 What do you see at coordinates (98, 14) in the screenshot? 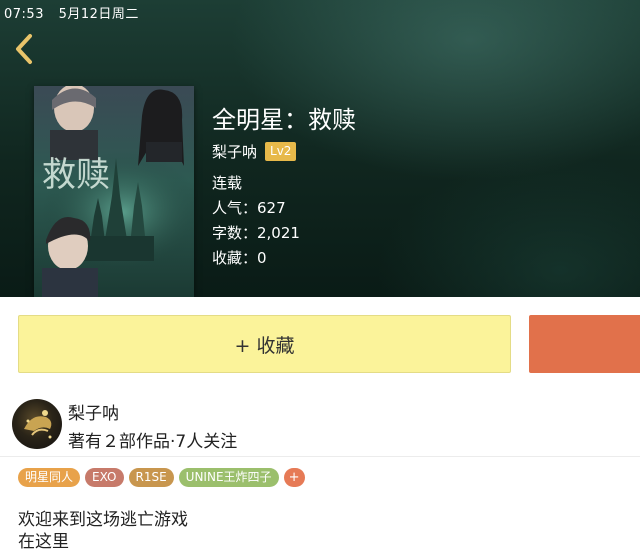
I see `status-date: 5月12日周二` at bounding box center [98, 14].